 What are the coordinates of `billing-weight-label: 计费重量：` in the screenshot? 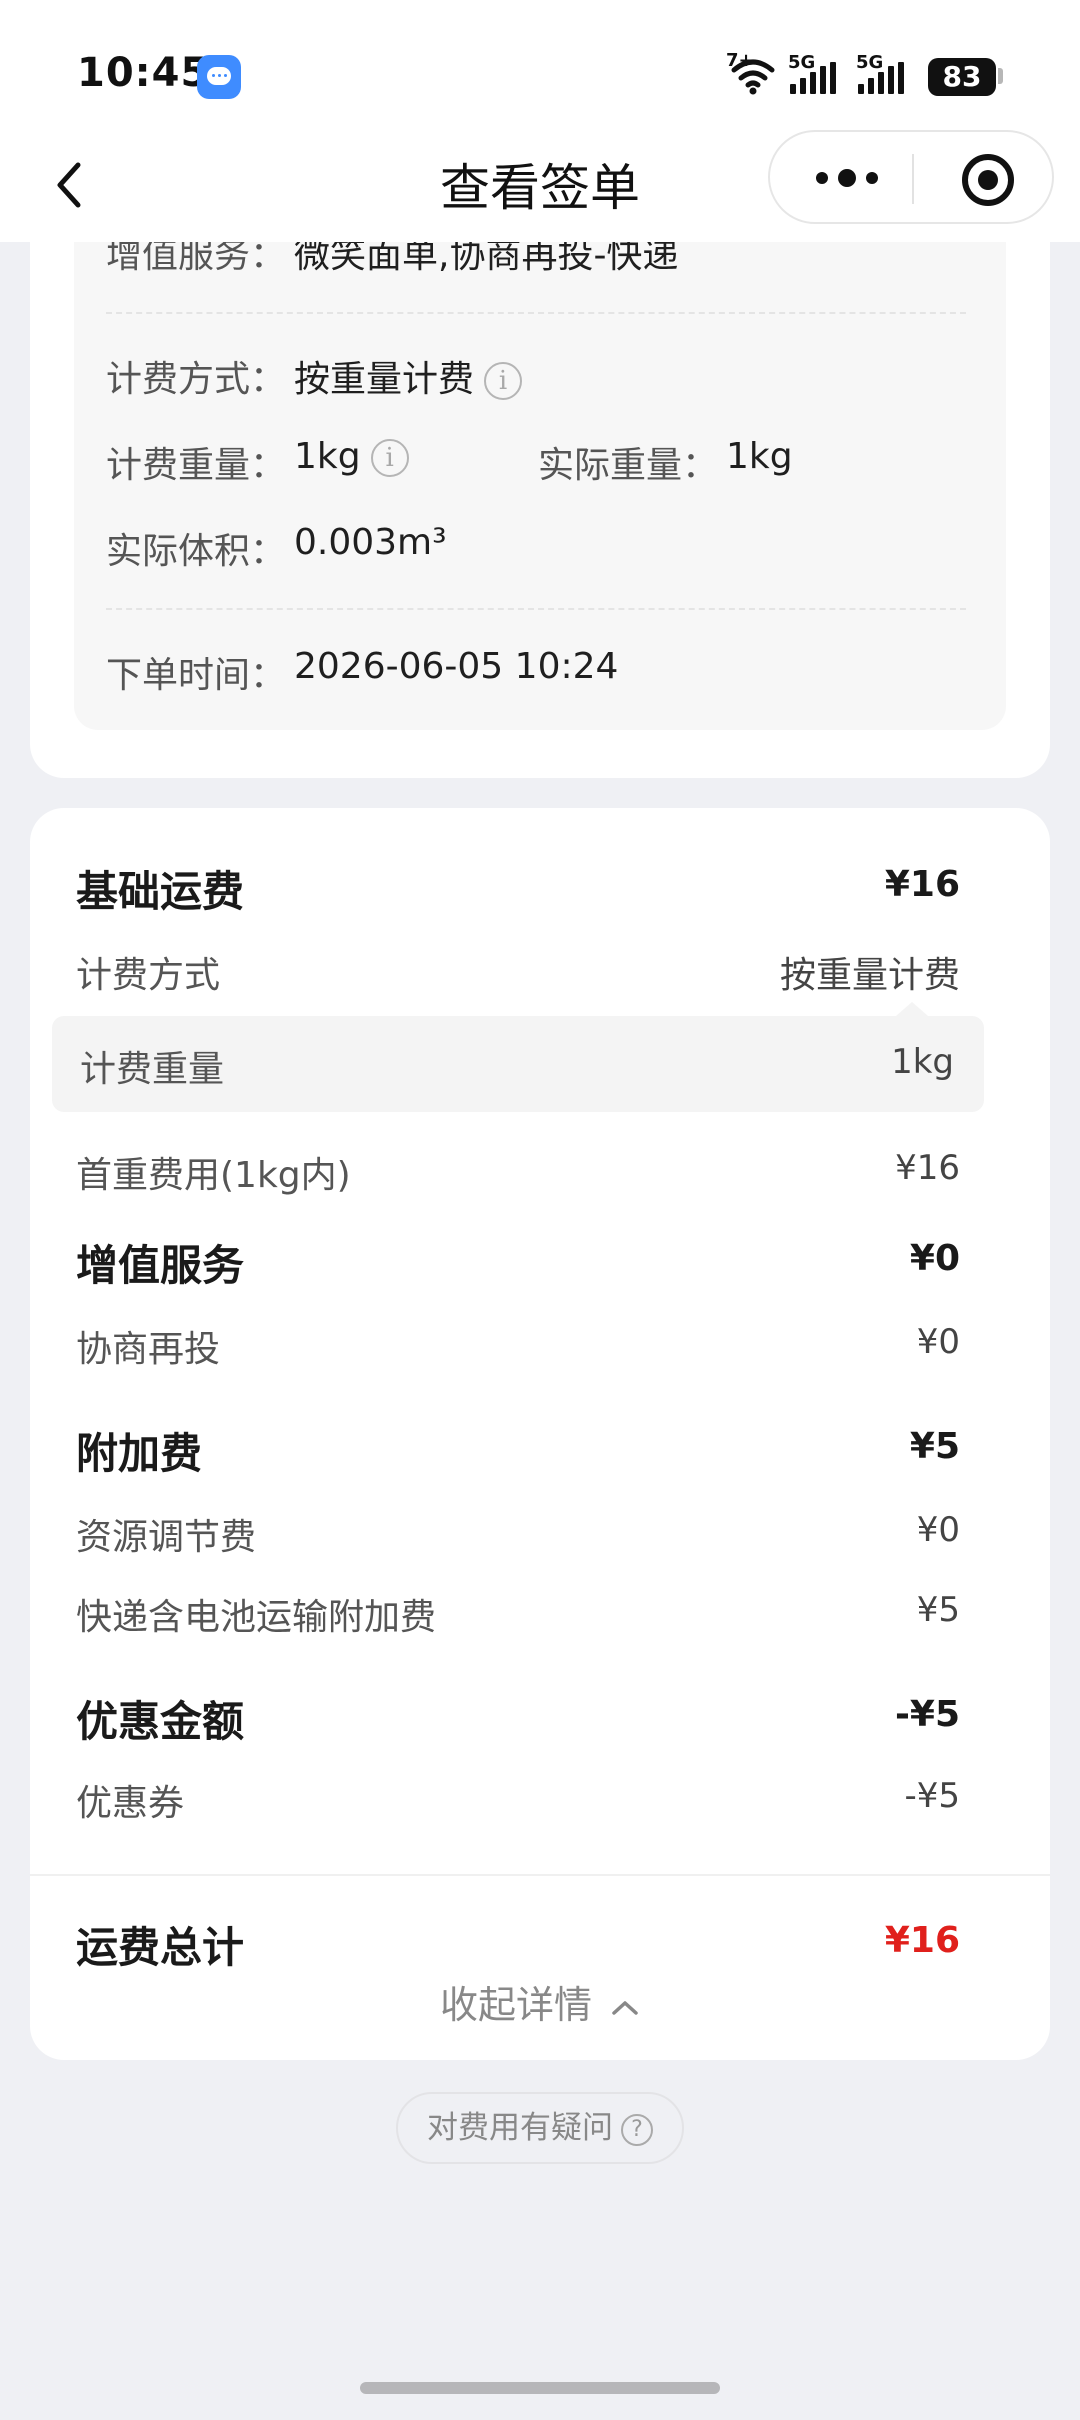 It's located at (196, 465).